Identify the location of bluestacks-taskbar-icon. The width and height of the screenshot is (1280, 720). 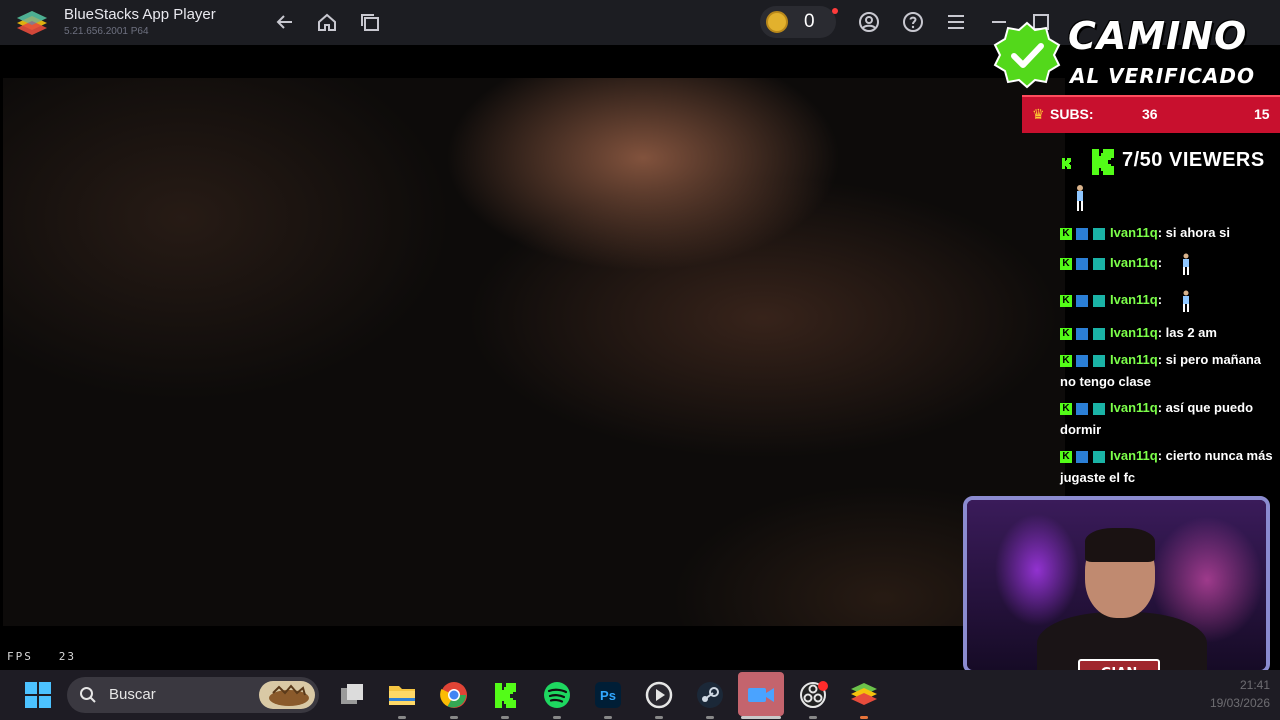
(864, 695).